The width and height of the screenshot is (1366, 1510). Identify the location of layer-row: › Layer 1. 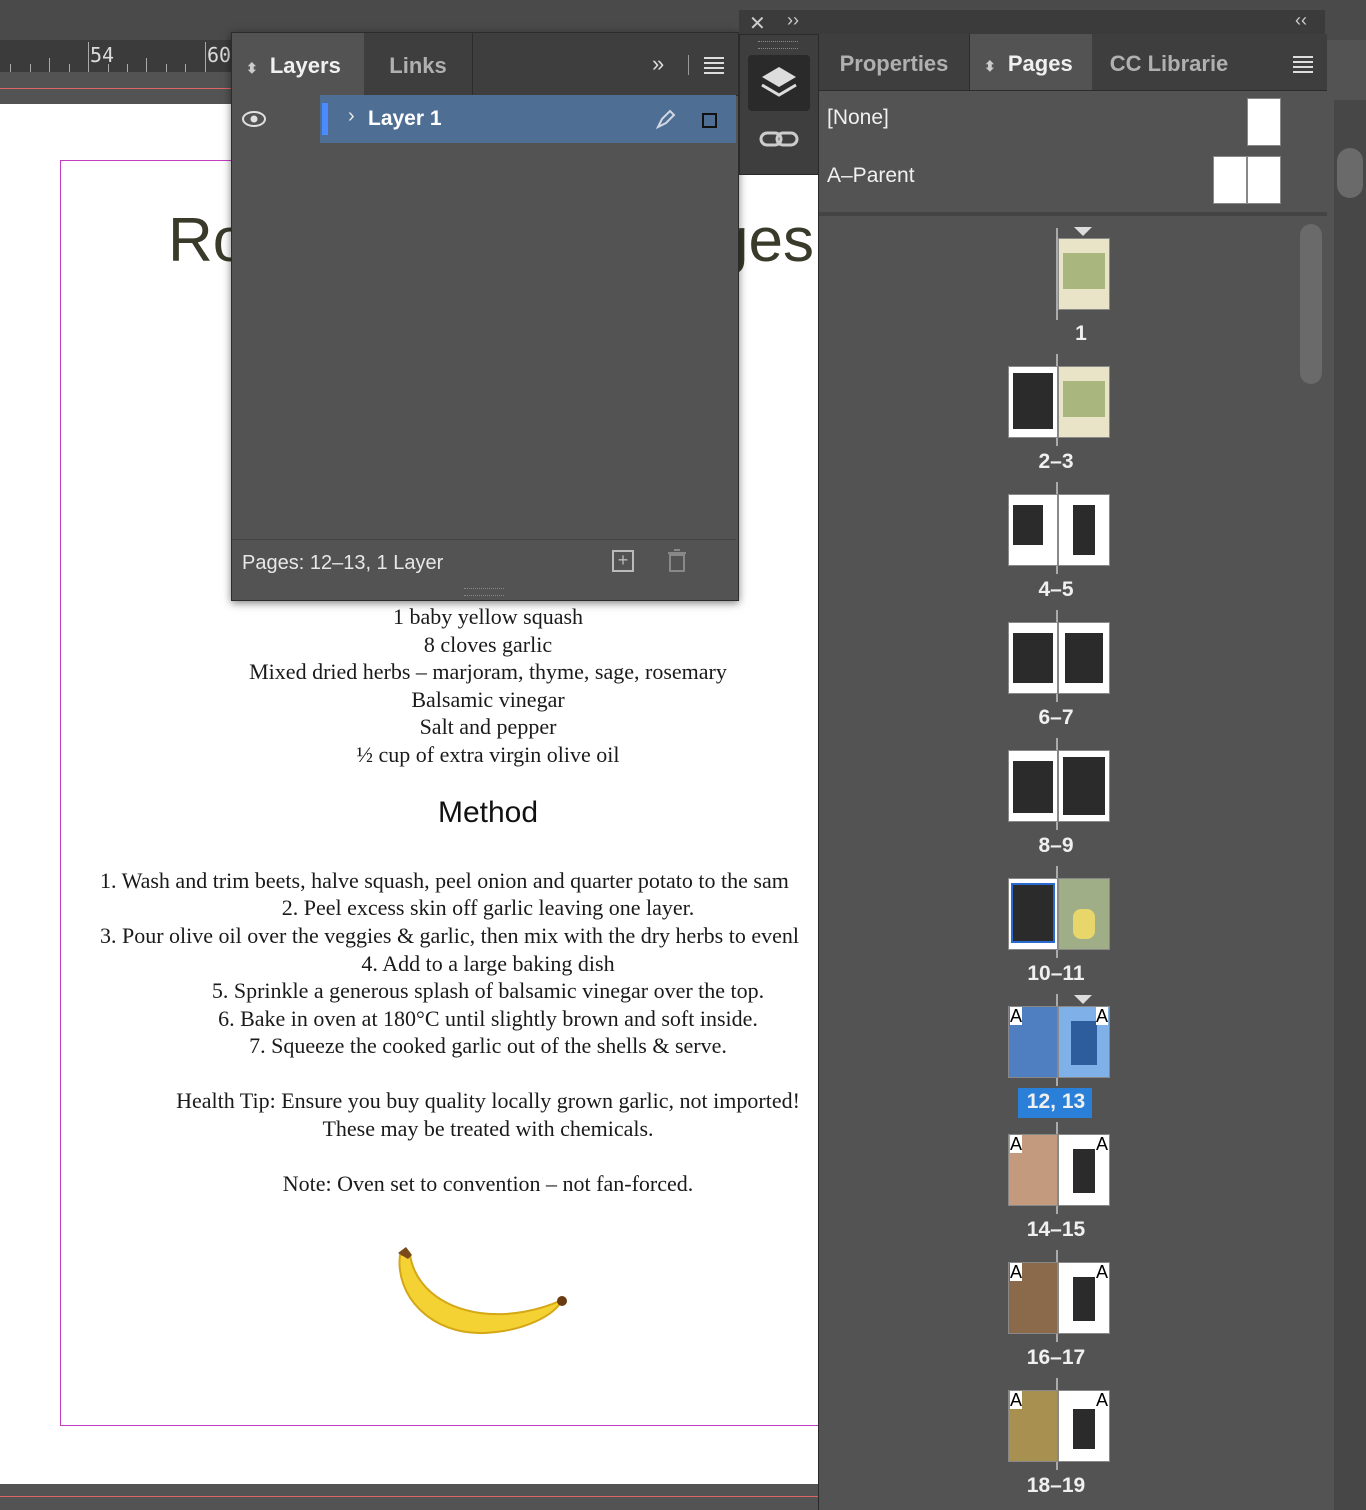
(484, 119).